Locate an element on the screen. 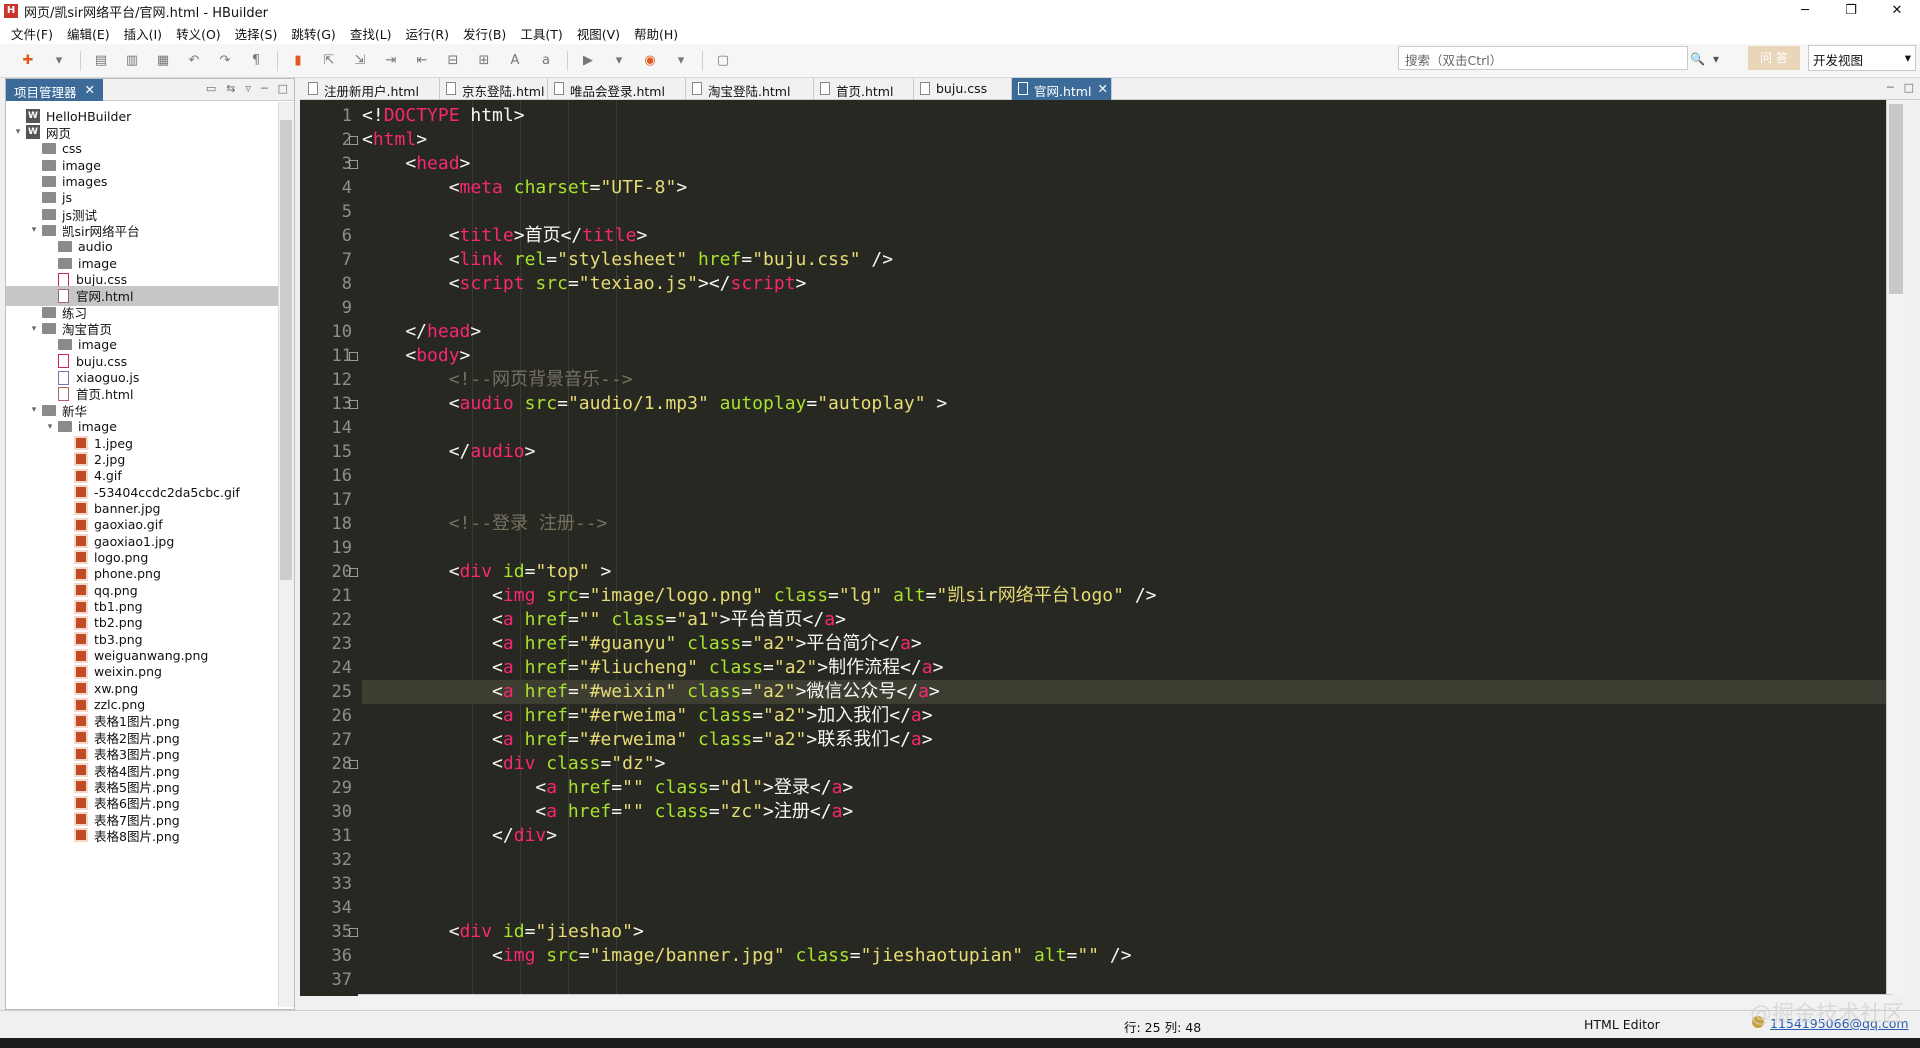 This screenshot has width=1920, height=1048. code-line: <body> is located at coordinates (416, 356).